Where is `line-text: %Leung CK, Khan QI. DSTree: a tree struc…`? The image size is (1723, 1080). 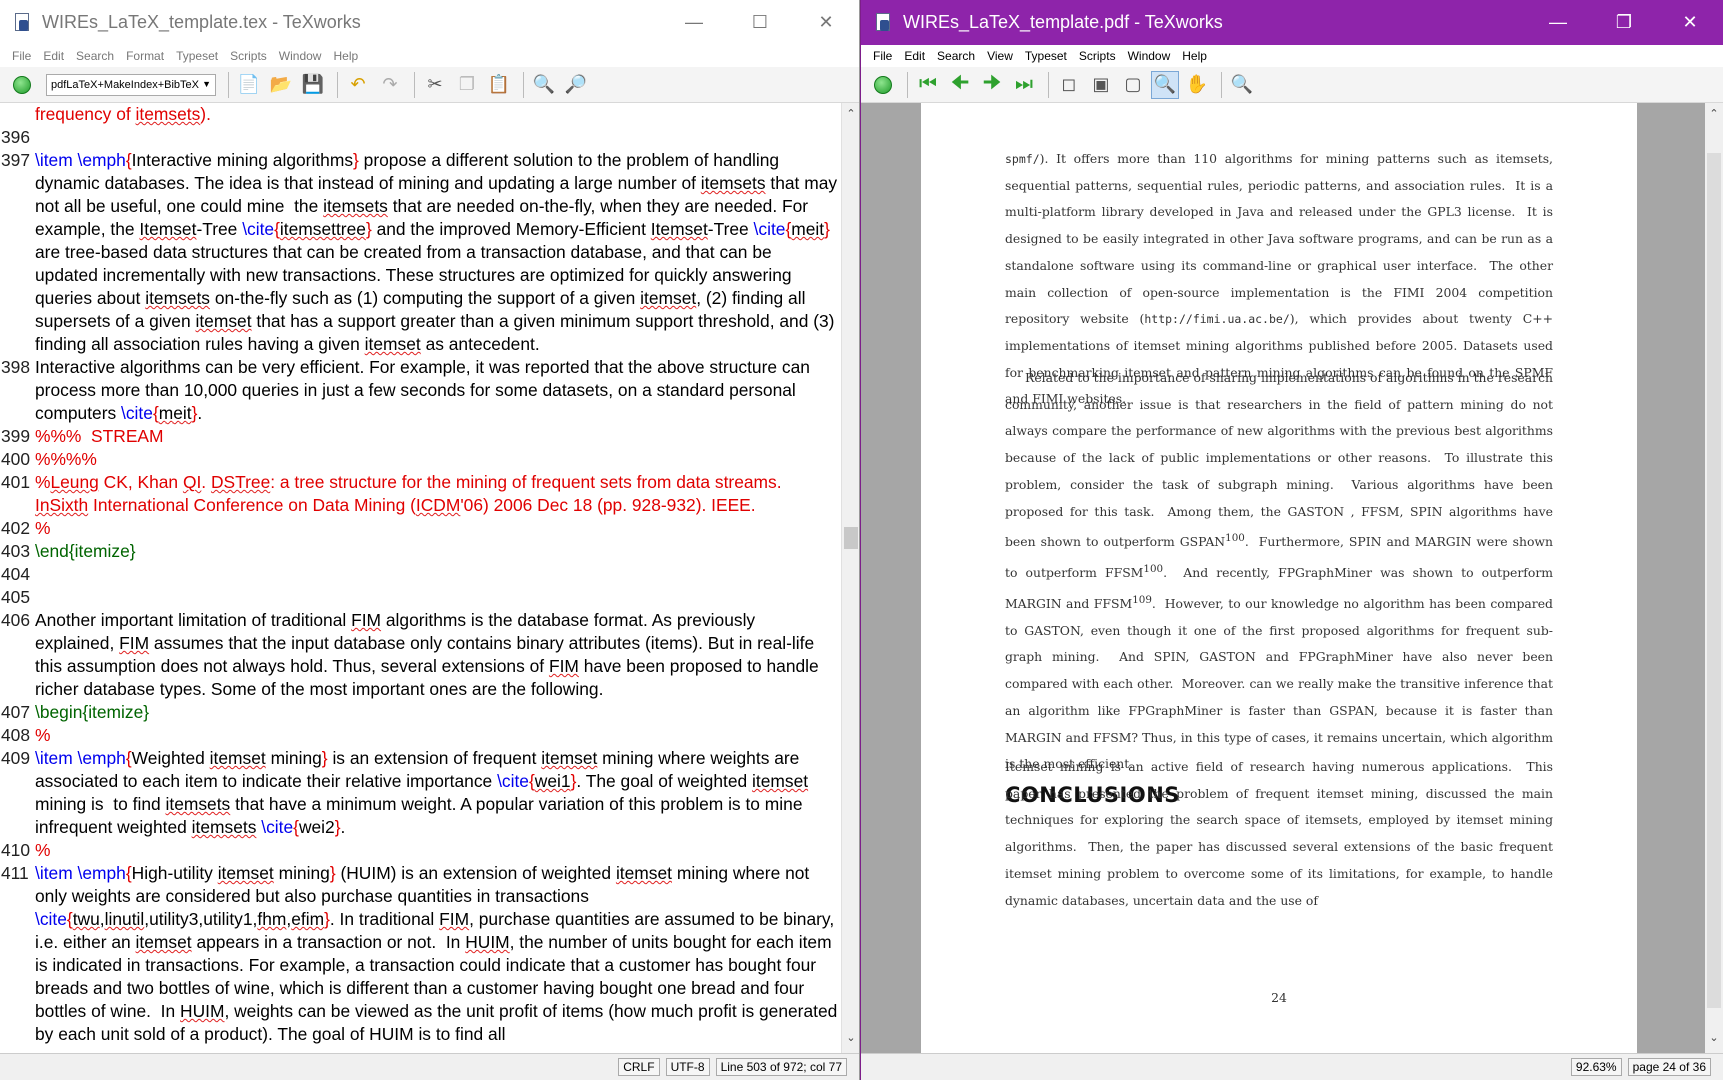 line-text: %Leung CK, Khan QI. DSTree: a tree struc… is located at coordinates (437, 494).